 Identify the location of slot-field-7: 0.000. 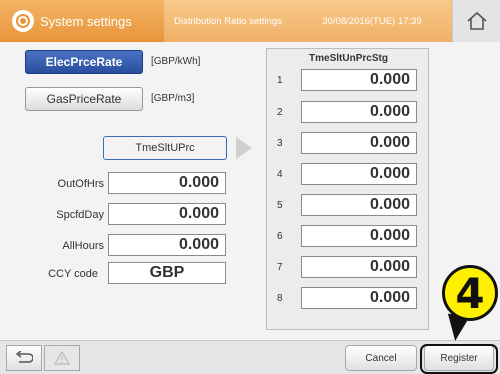
(359, 267).